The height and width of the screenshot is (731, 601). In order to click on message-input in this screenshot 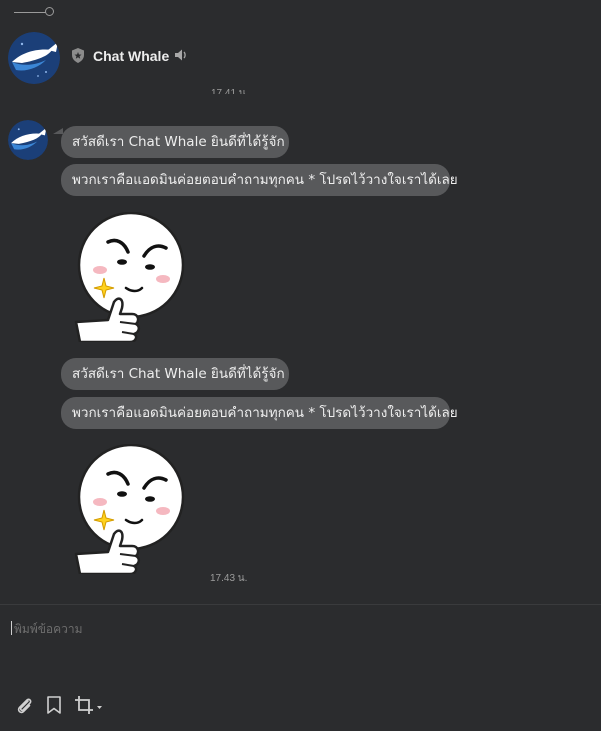, I will do `click(299, 629)`.